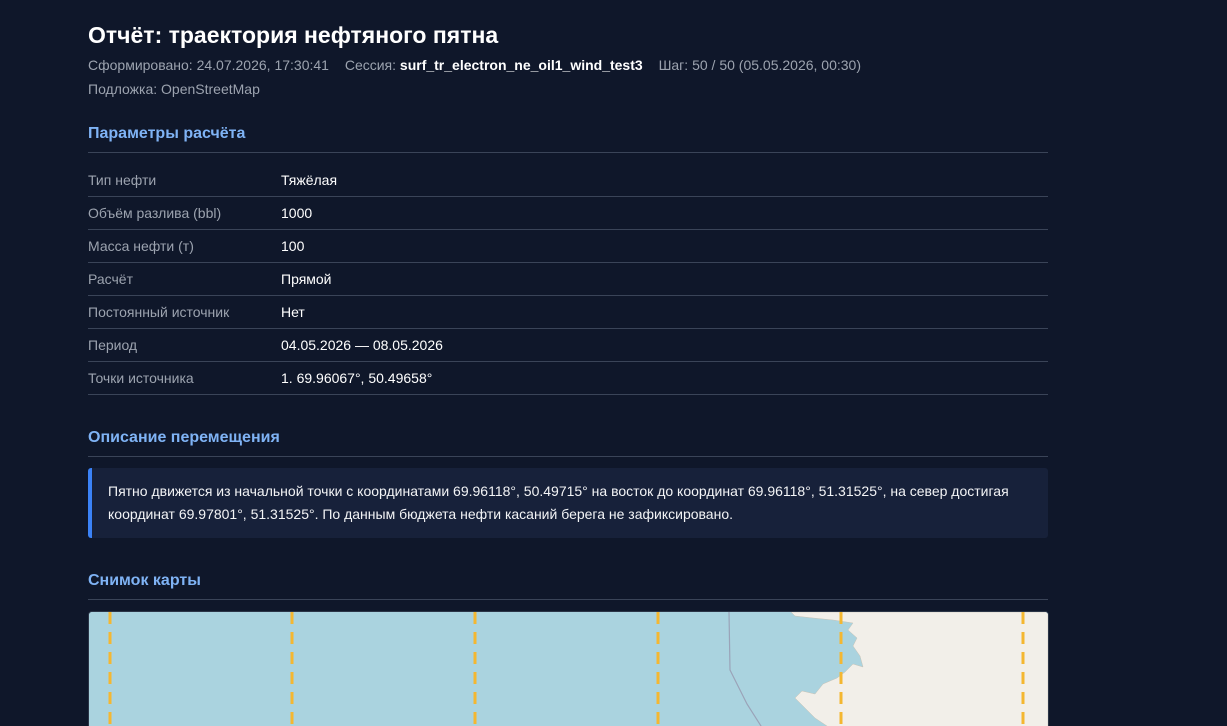 This screenshot has width=1227, height=726. What do you see at coordinates (155, 213) in the screenshot?
I see `param-key: Объём разлива (bbl)` at bounding box center [155, 213].